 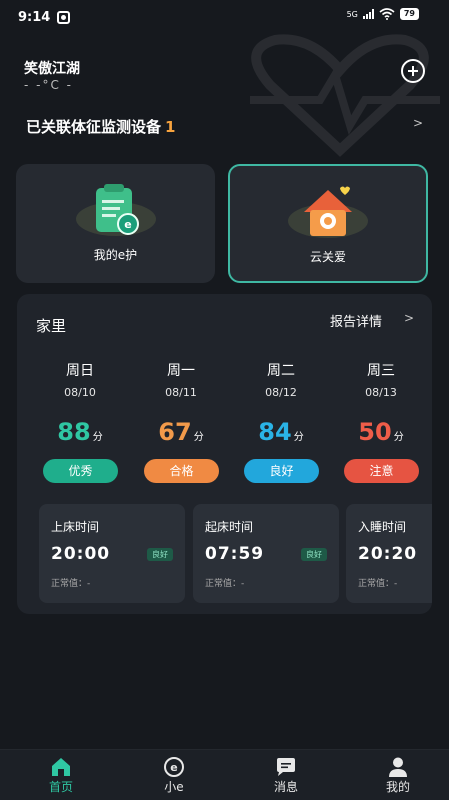 What do you see at coordinates (381, 392) in the screenshot?
I see `day-date: 08/13` at bounding box center [381, 392].